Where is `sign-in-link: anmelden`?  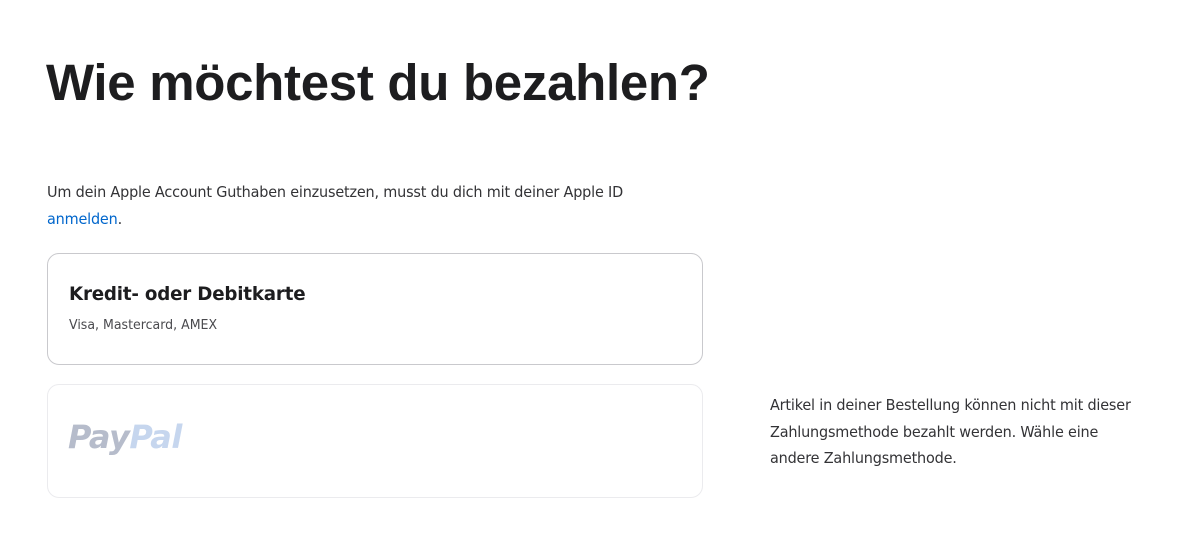
sign-in-link: anmelden is located at coordinates (82, 219).